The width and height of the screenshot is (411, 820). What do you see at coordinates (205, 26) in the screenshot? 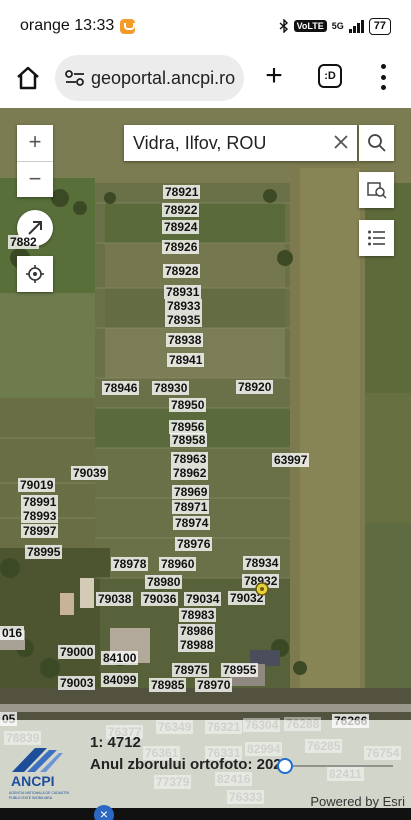
I see `status-bar: orange 13:33 VoLTE 5G 77` at bounding box center [205, 26].